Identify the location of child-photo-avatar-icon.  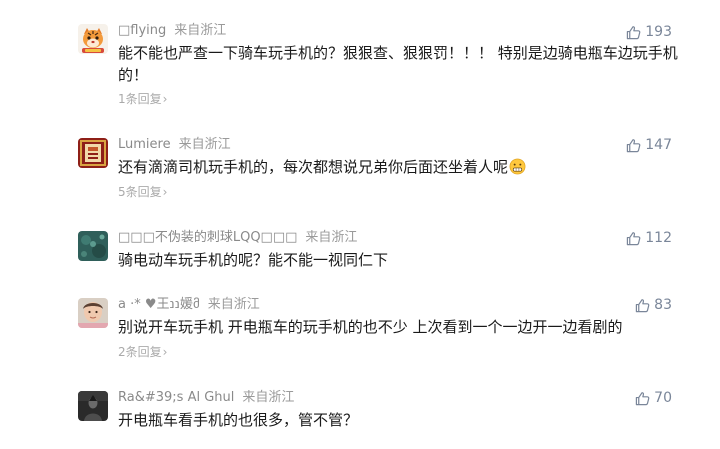
(93, 313).